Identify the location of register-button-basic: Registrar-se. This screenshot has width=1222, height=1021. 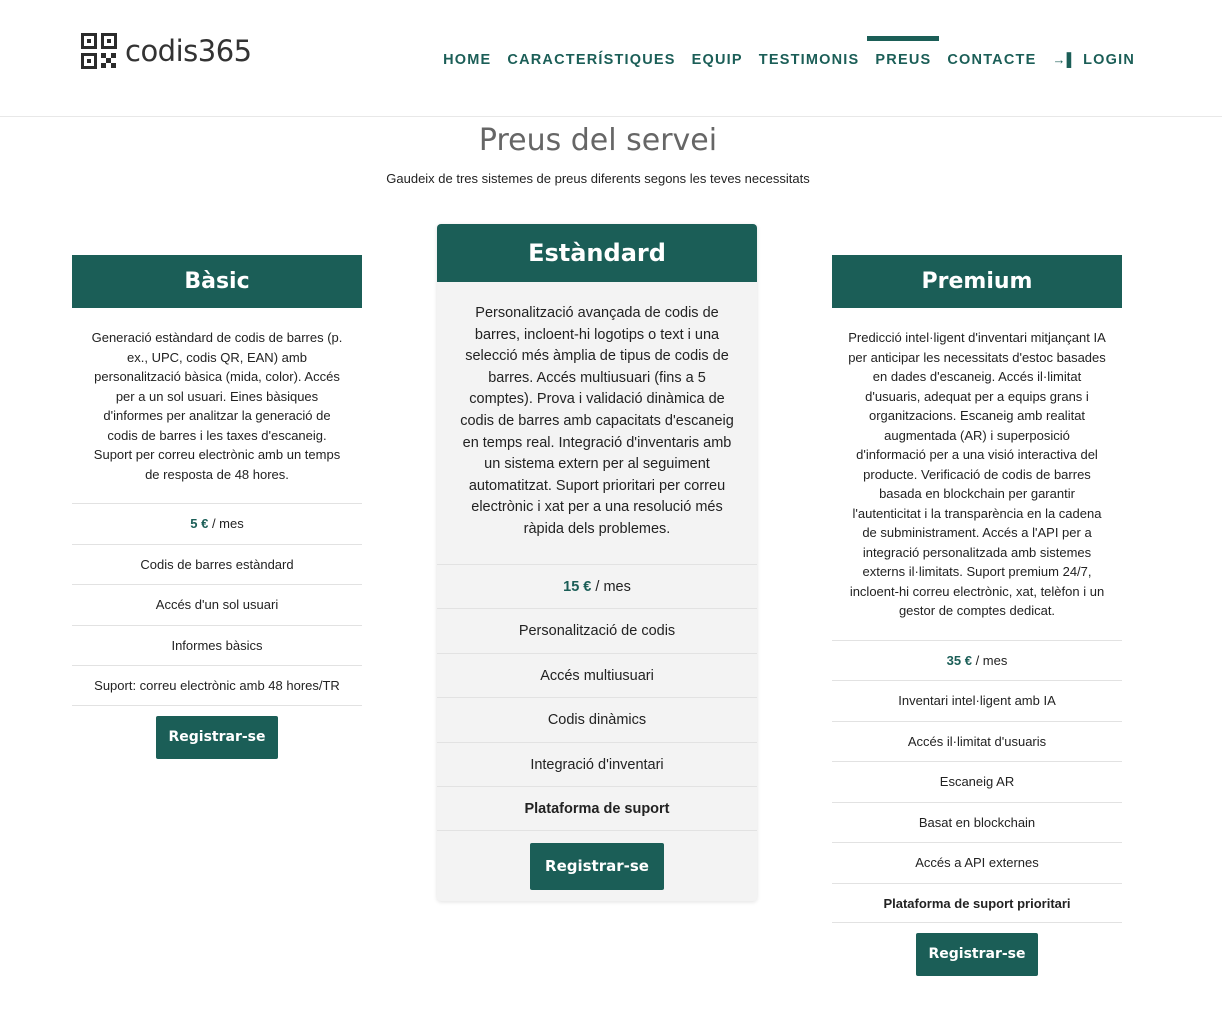
(217, 737).